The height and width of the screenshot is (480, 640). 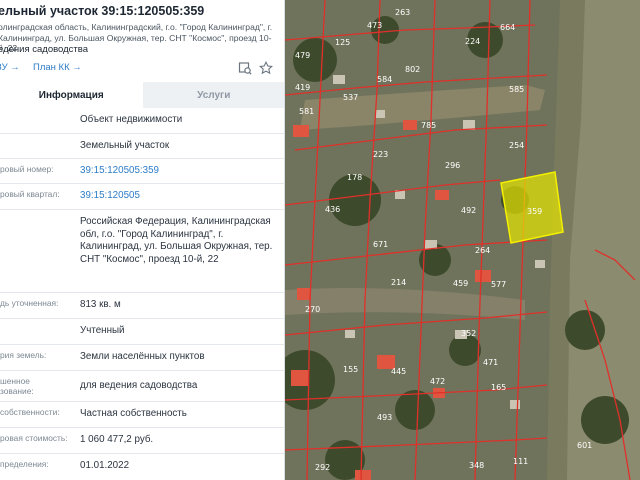 I want to click on parcel-title: ельный участок 39:15:120505:359, so click(x=102, y=11).